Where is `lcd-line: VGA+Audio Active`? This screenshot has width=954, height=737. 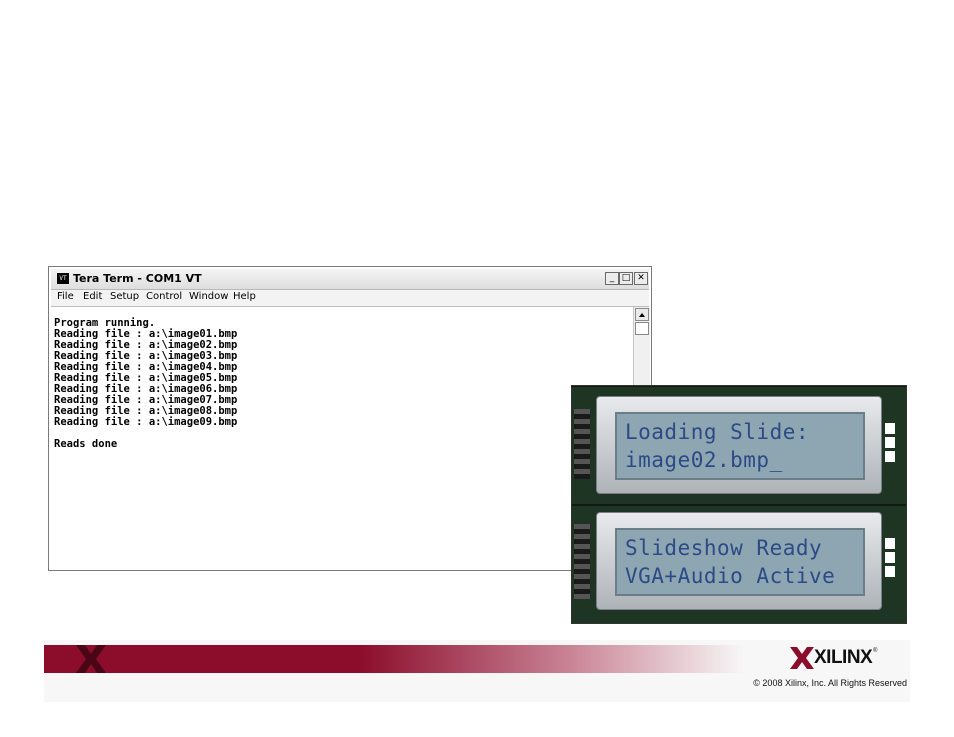
lcd-line: VGA+Audio Active is located at coordinates (730, 576).